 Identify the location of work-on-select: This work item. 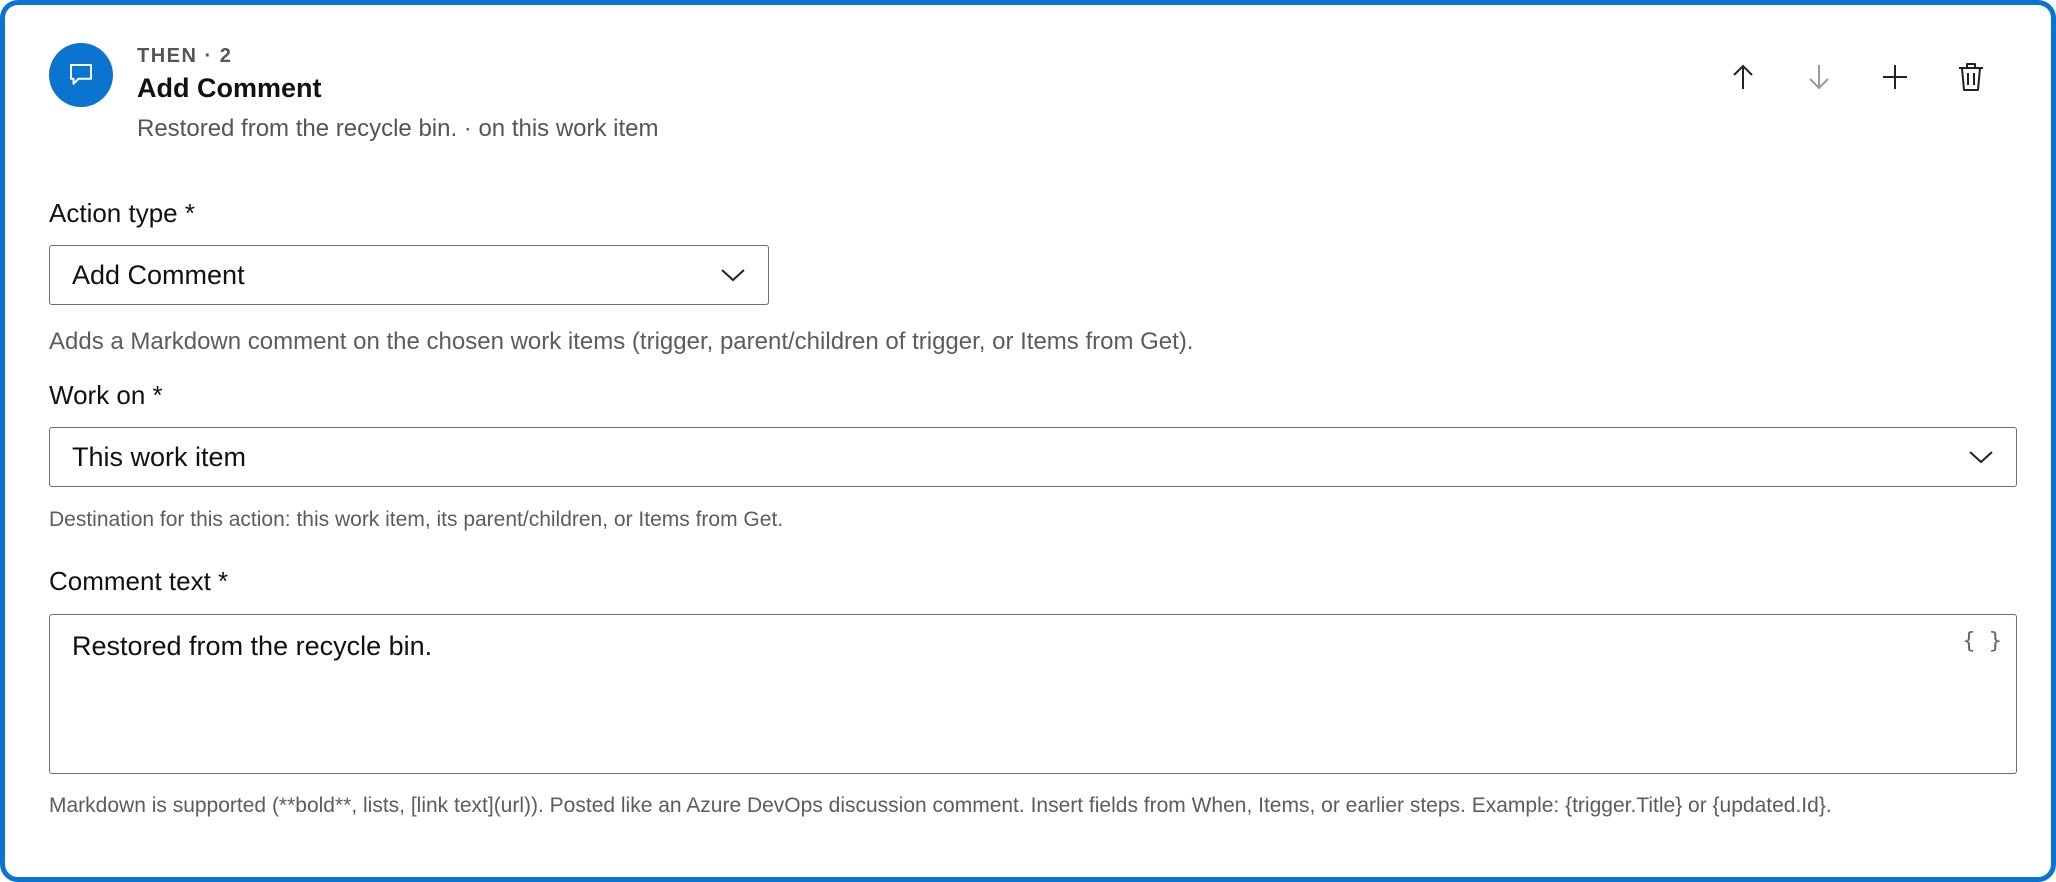
(1033, 457).